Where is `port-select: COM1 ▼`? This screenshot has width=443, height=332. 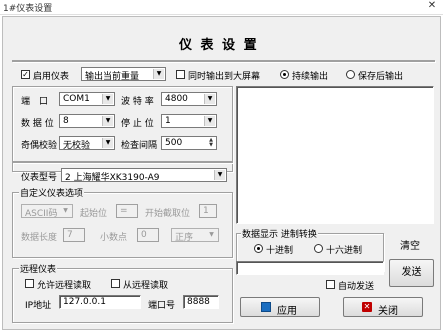 port-select: COM1 ▼ is located at coordinates (87, 99).